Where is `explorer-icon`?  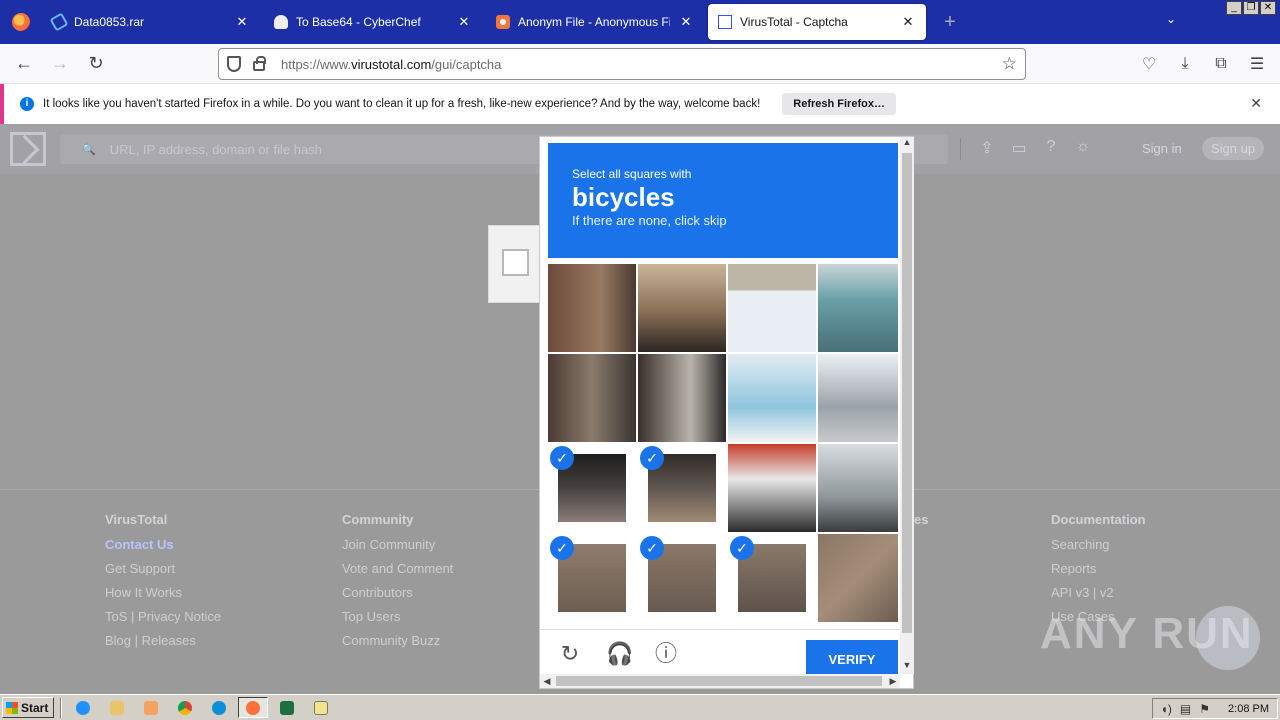 explorer-icon is located at coordinates (117, 707).